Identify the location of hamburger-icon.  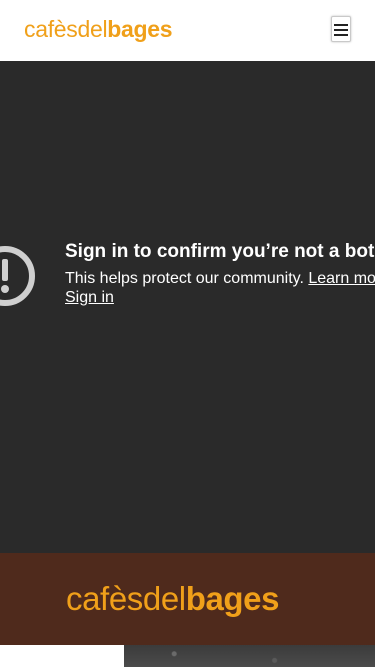
(341, 30).